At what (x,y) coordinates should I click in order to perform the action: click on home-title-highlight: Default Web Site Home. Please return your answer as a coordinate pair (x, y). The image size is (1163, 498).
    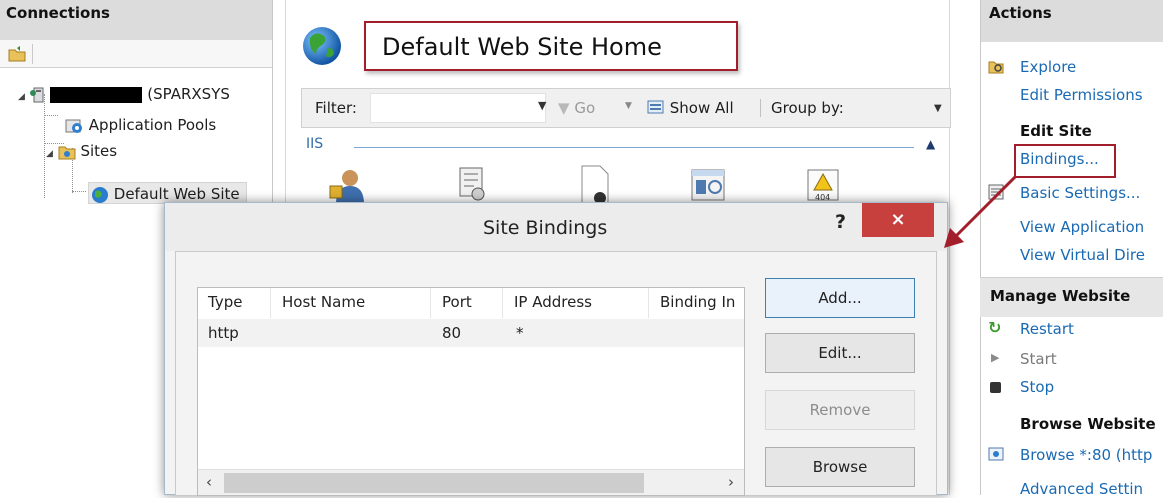
    Looking at the image, I should click on (551, 46).